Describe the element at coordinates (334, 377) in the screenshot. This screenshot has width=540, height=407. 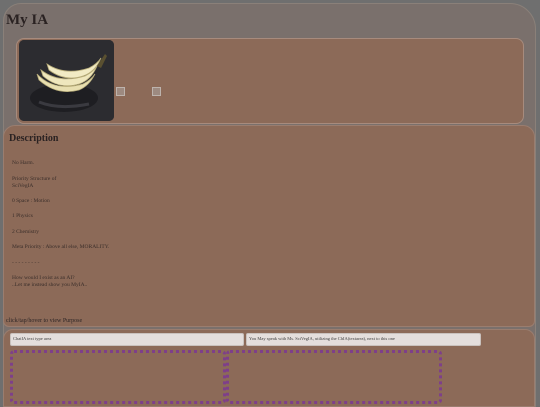
I see `chat-output-right` at that location.